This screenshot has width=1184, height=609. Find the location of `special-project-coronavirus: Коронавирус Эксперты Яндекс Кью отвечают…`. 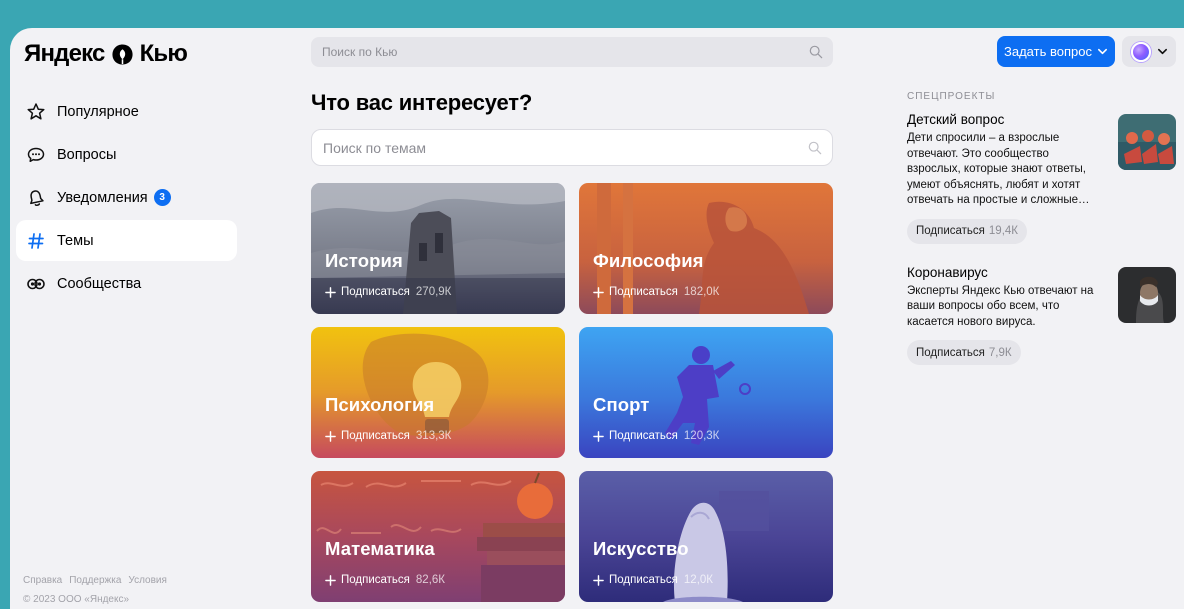

special-project-coronavirus: Коронавирус Эксперты Яндекс Кью отвечают… is located at coordinates (1042, 315).